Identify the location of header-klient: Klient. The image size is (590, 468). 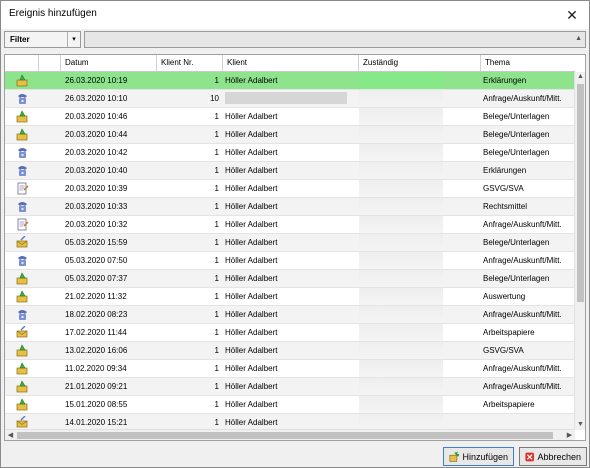
(291, 63).